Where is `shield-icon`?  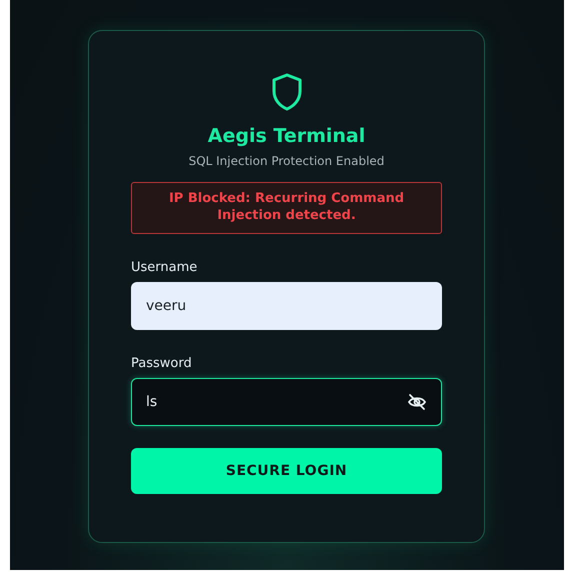 shield-icon is located at coordinates (286, 92).